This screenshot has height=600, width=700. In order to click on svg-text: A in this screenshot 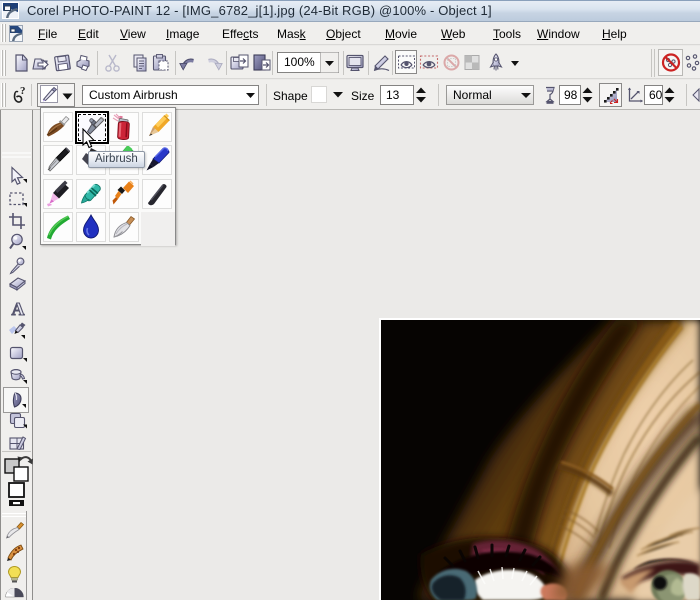, I will do `click(18, 309)`.